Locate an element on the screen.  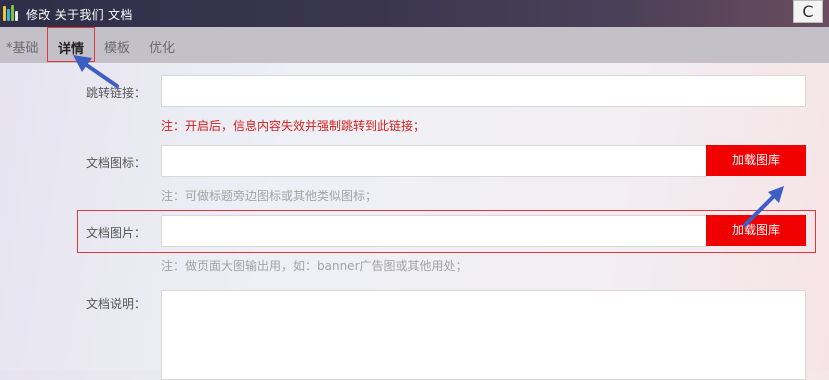
tab-template: 模板 is located at coordinates (117, 46).